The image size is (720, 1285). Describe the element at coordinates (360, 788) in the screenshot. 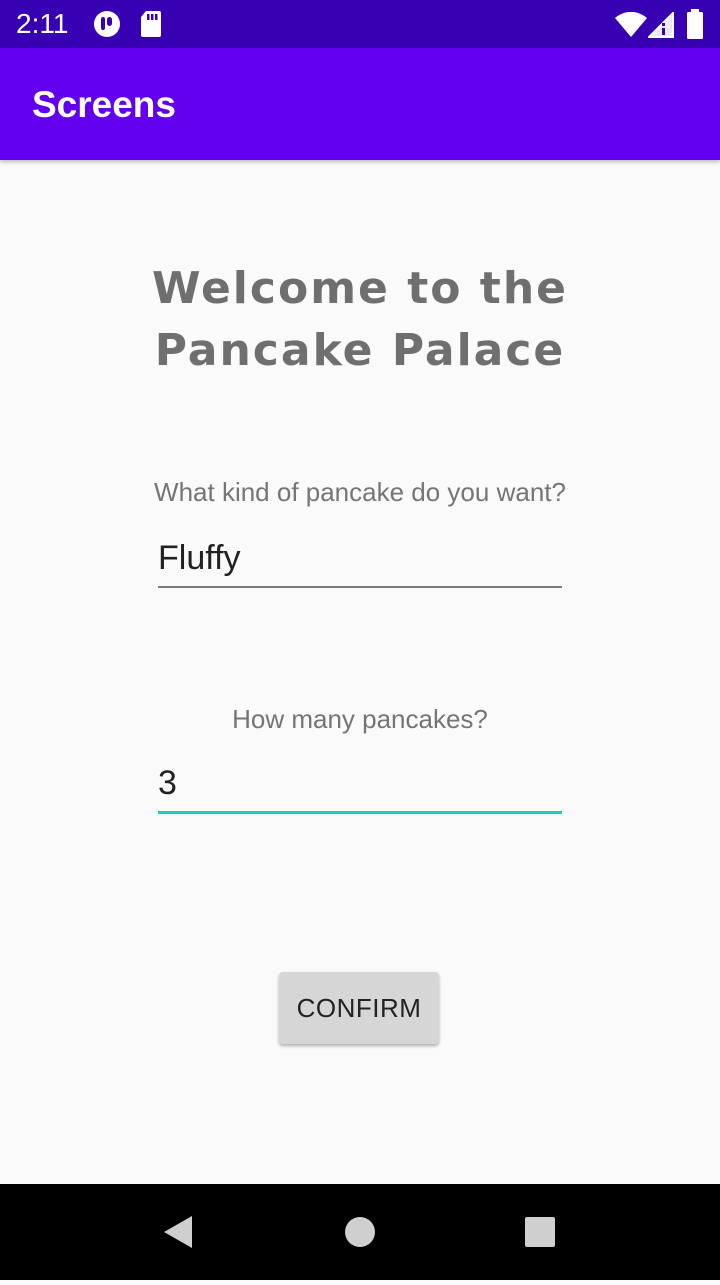

I see `pancake-count-input: 3` at that location.